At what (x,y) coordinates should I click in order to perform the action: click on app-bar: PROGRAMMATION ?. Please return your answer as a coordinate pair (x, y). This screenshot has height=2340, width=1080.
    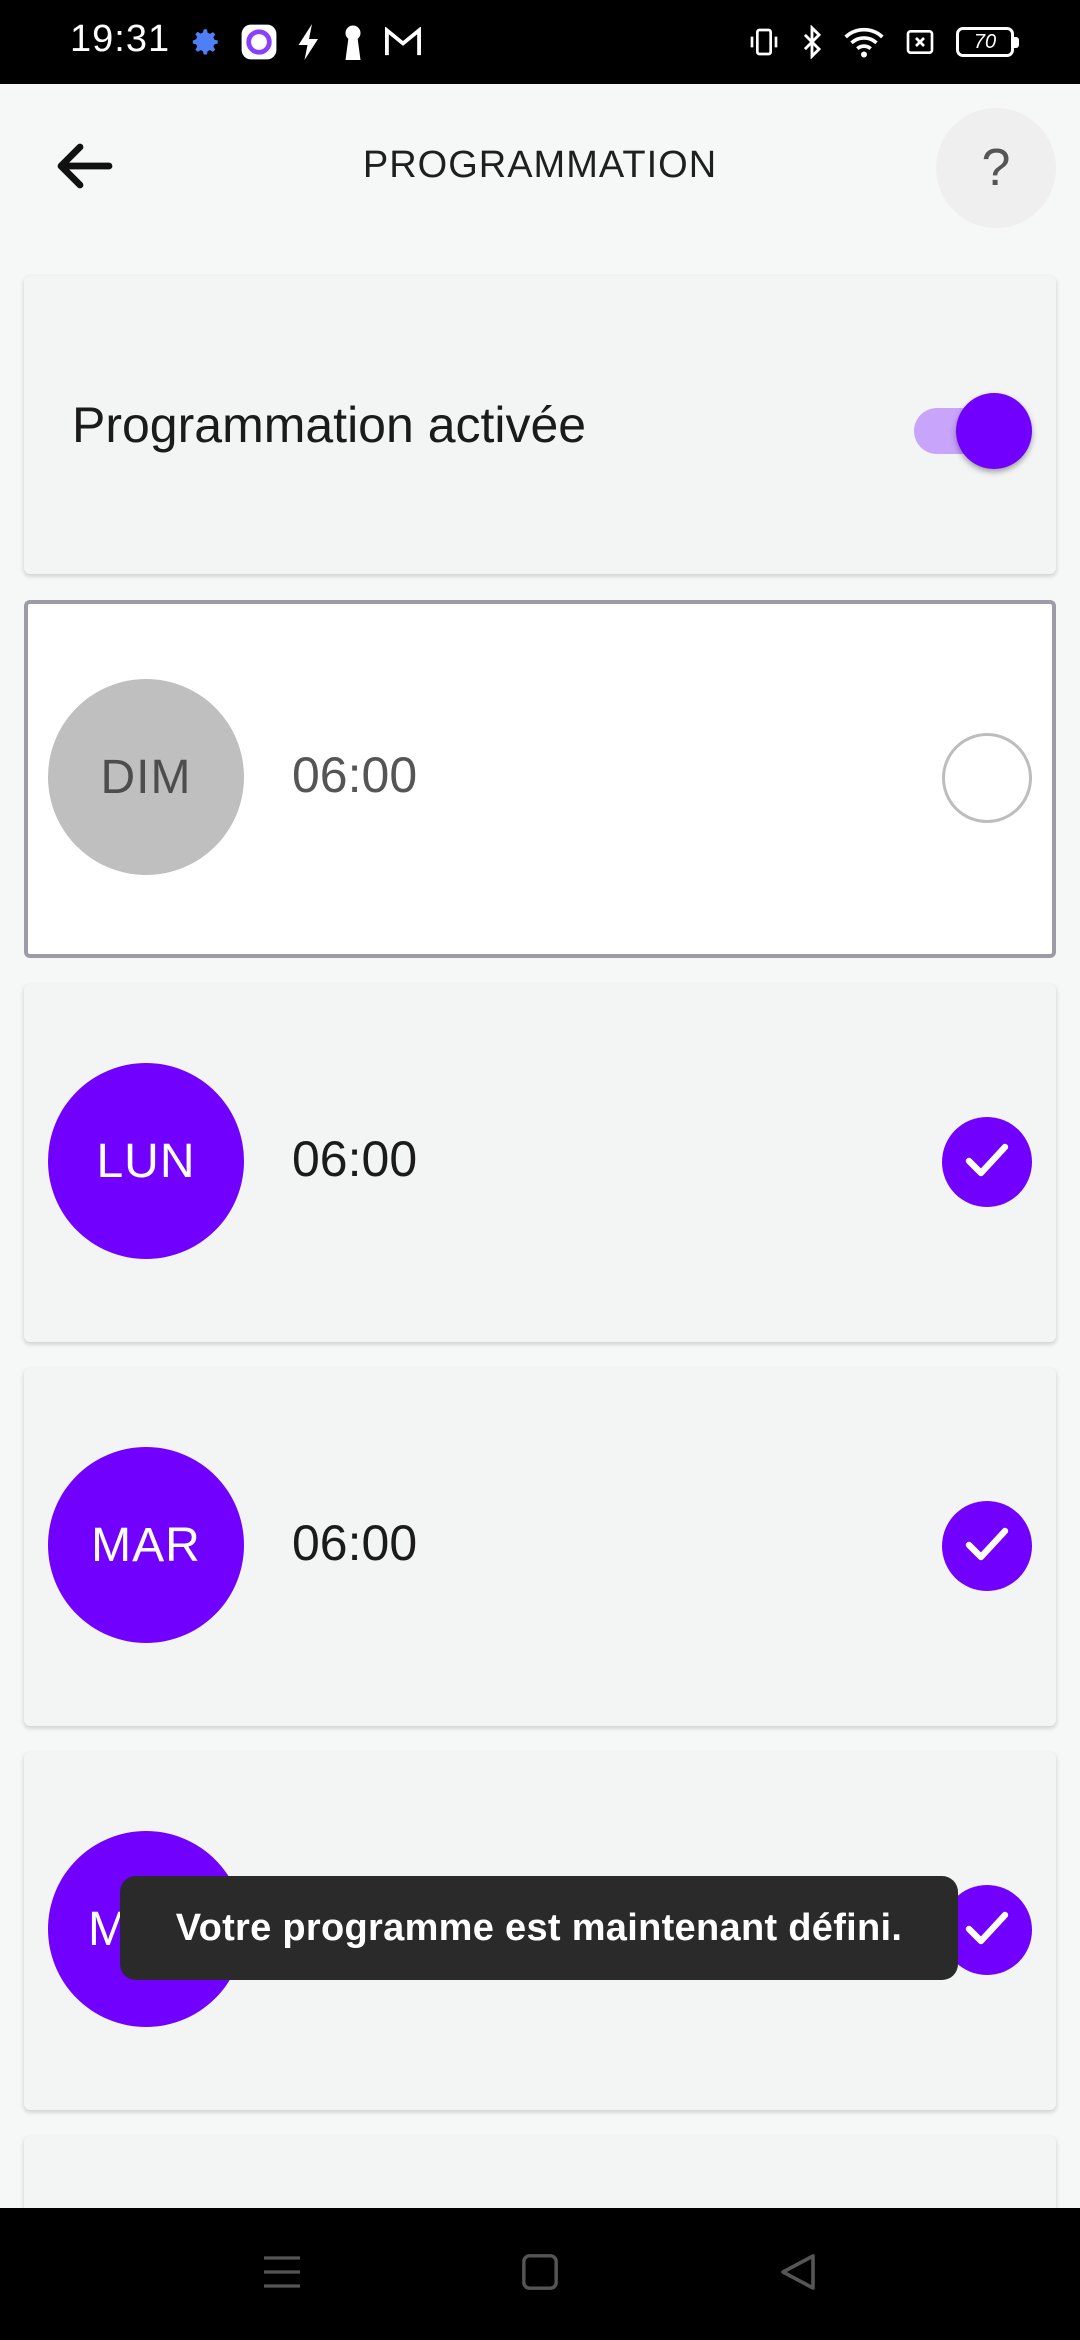
    Looking at the image, I should click on (540, 168).